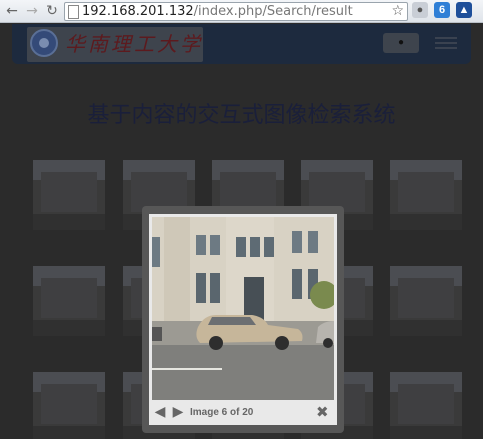 This screenshot has width=483, height=439. I want to click on back-arrow-icon: ←, so click(12, 11).